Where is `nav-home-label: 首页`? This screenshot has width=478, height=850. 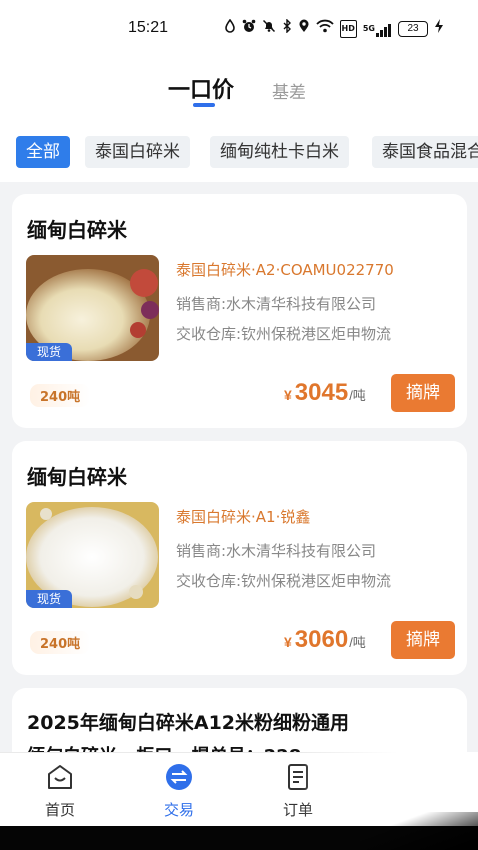
nav-home-label: 首页 is located at coordinates (59, 810).